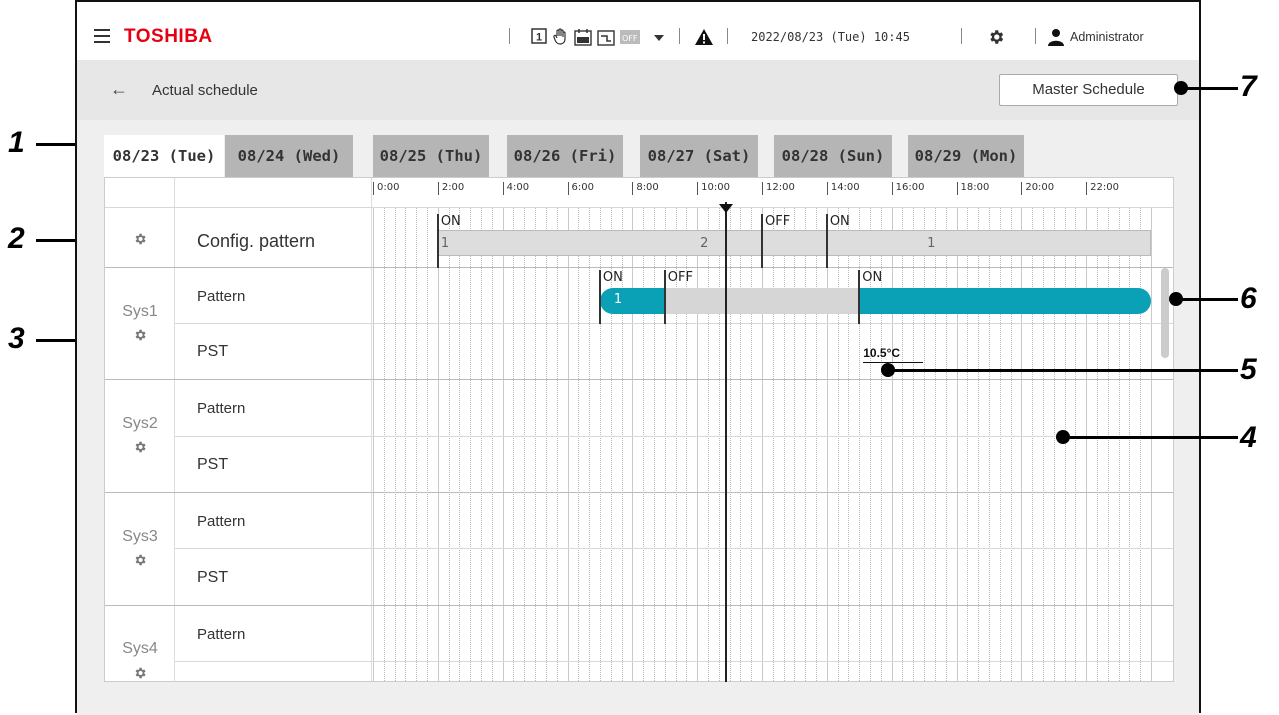 The image size is (1279, 715). I want to click on tab-08-26: 08/26 (Fri), so click(565, 156).